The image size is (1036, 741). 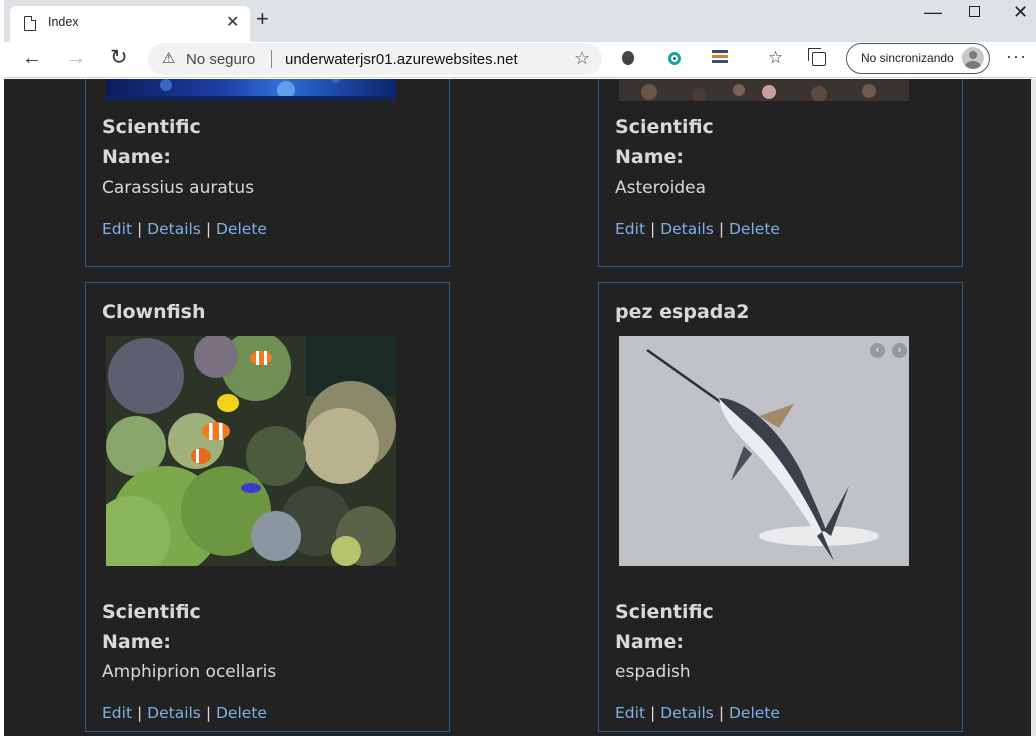 I want to click on browser-tab: Index ✕, so click(x=130, y=24).